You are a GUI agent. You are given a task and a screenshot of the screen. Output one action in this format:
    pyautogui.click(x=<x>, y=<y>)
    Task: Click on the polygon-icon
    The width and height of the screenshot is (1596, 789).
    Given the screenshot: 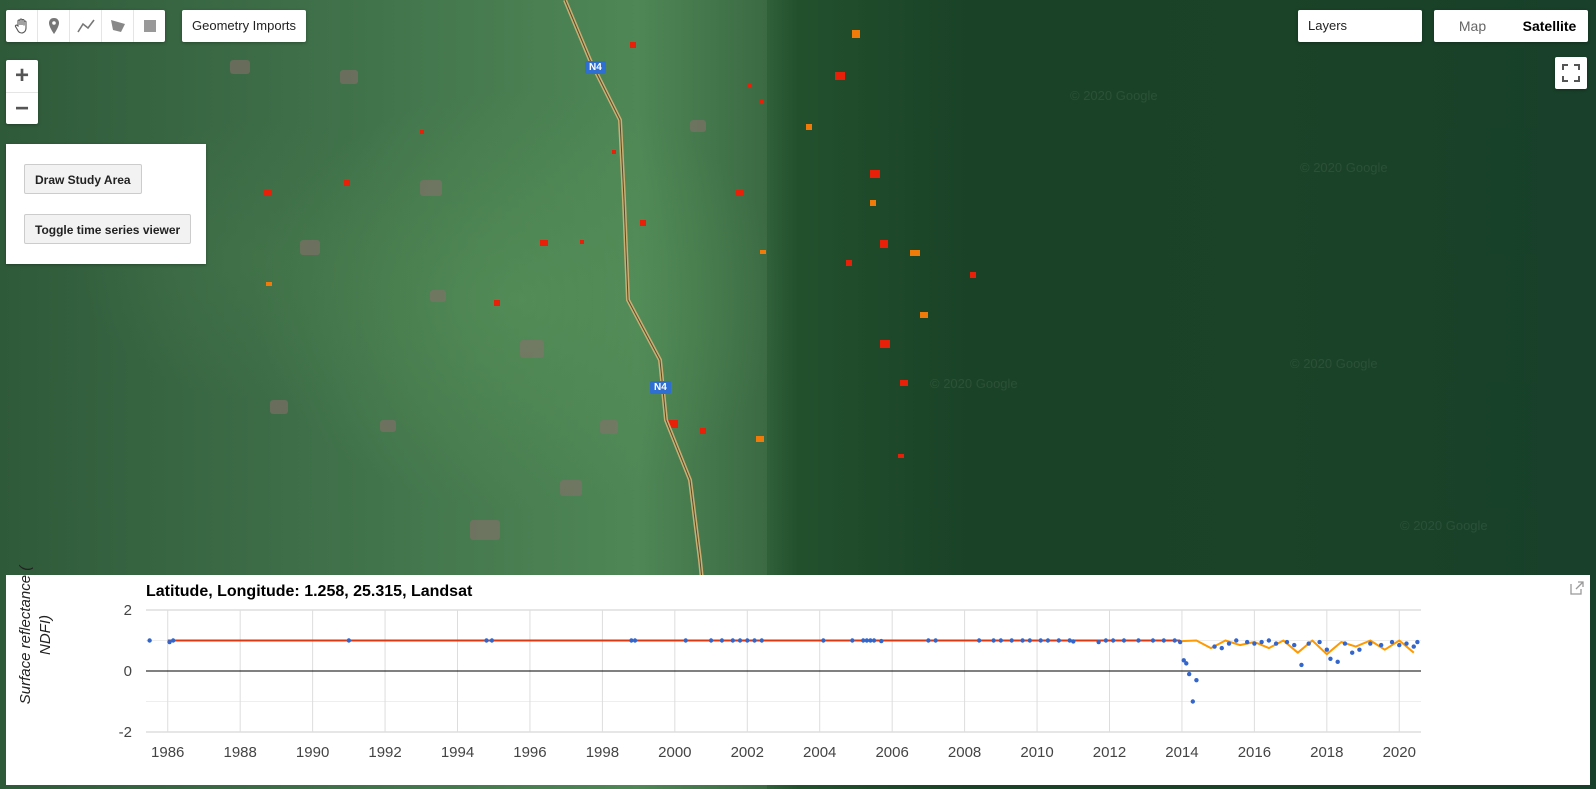 What is the action you would take?
    pyautogui.click(x=118, y=26)
    